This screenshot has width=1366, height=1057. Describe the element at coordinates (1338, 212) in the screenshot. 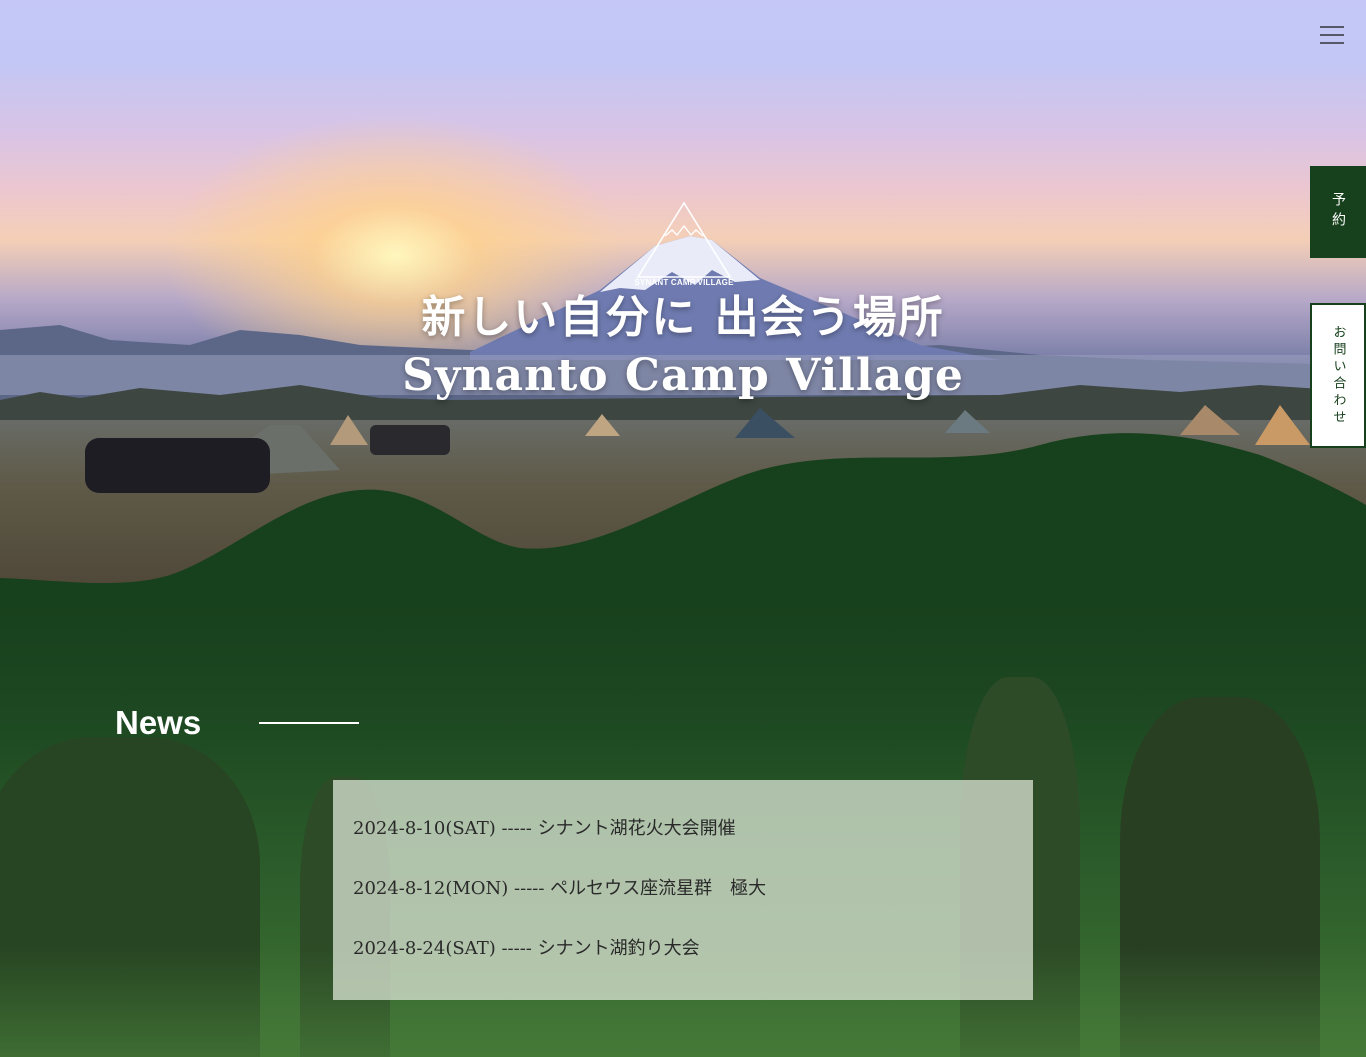

I see `reserve-button: 予約` at that location.